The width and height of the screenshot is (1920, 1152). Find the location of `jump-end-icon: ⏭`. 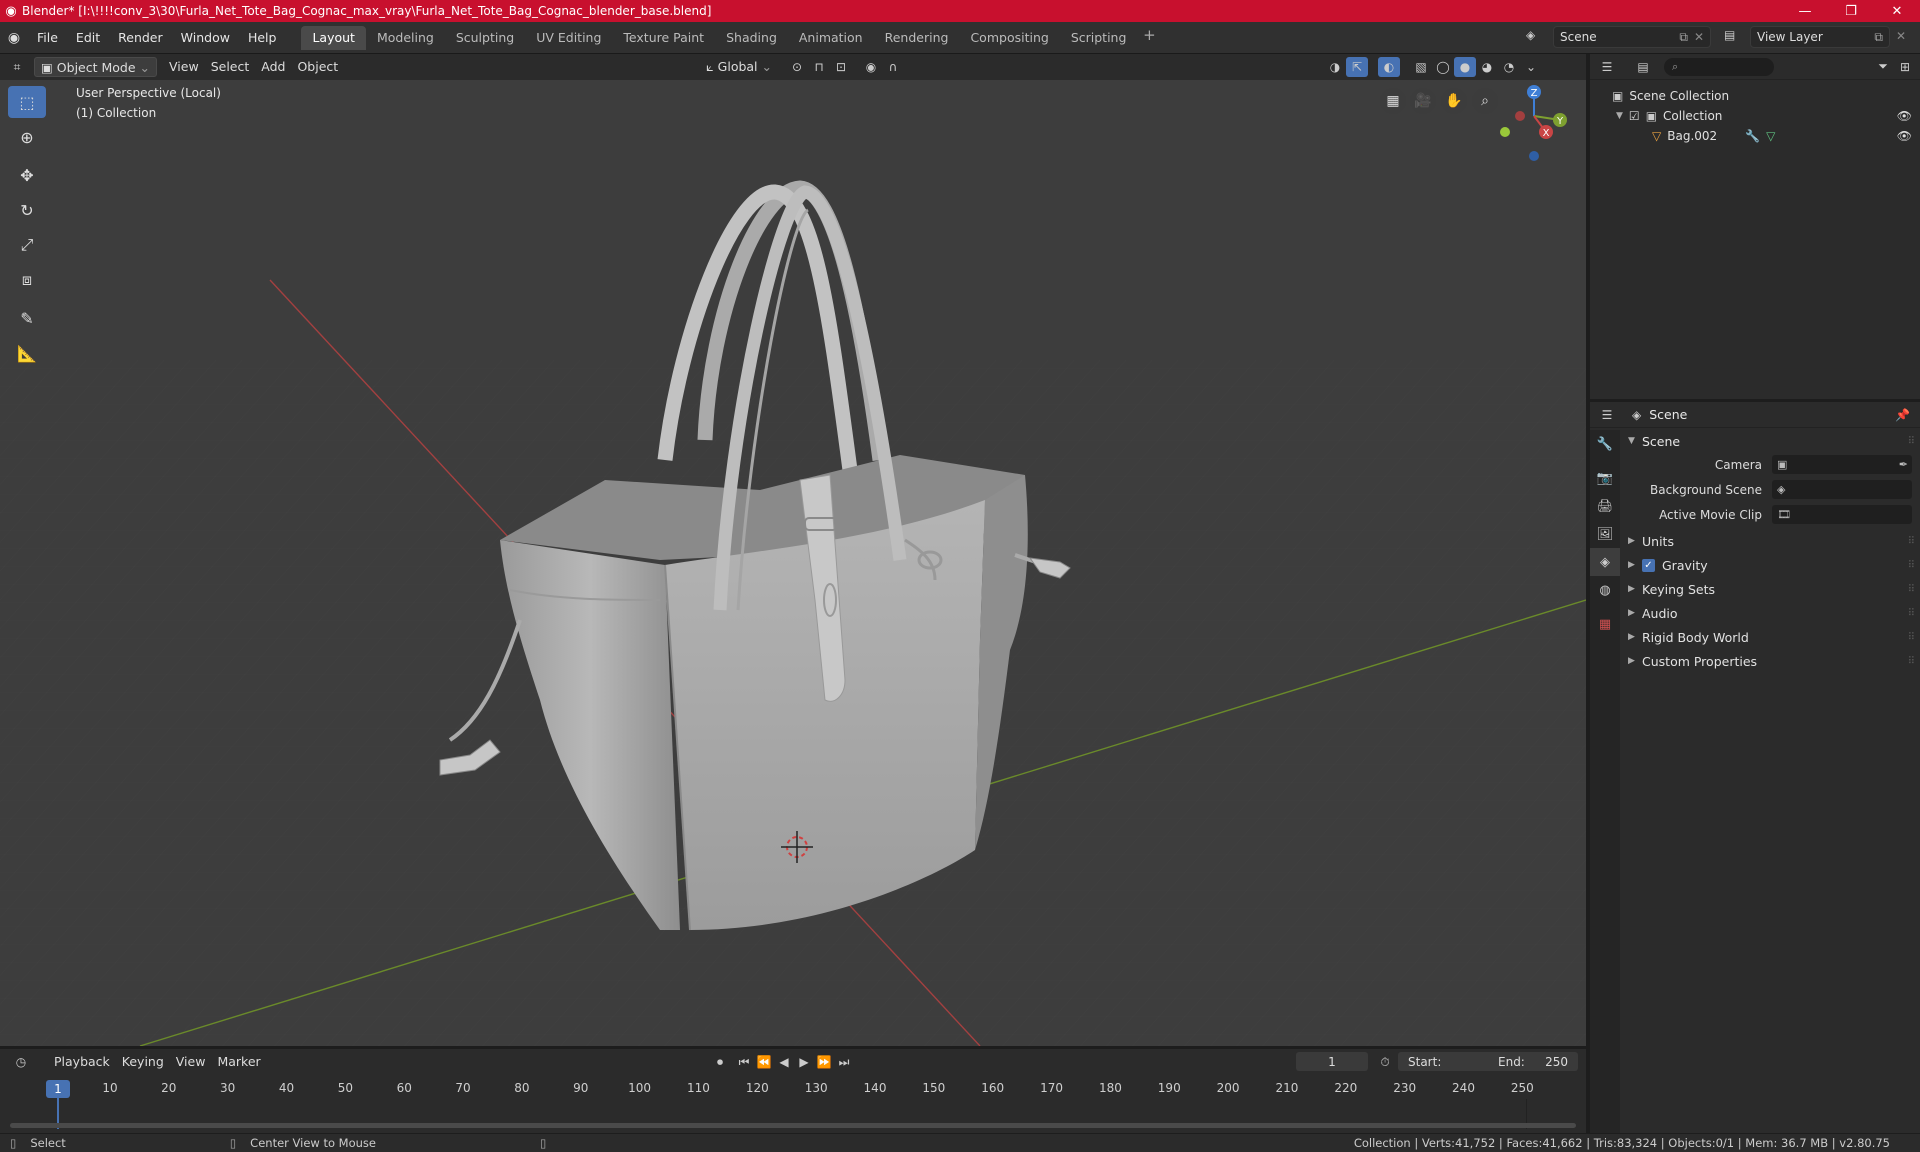

jump-end-icon: ⏭ is located at coordinates (844, 1062).